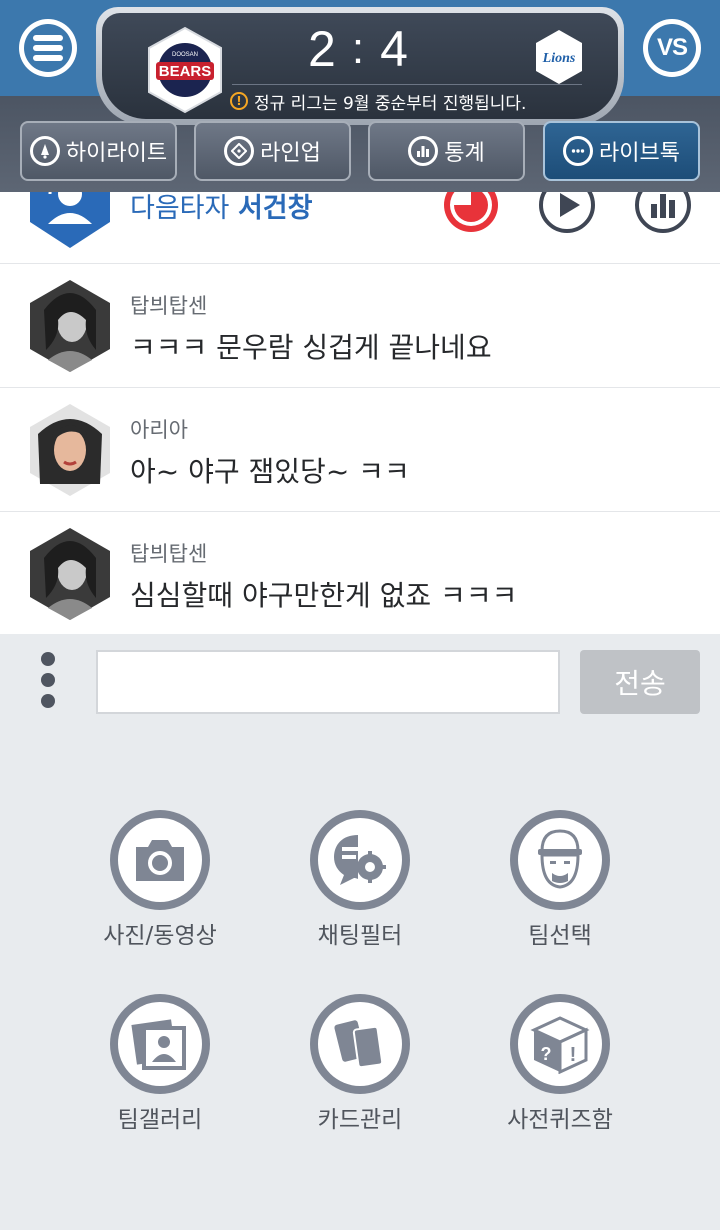 The width and height of the screenshot is (720, 1230). I want to click on timer-icon, so click(471, 213).